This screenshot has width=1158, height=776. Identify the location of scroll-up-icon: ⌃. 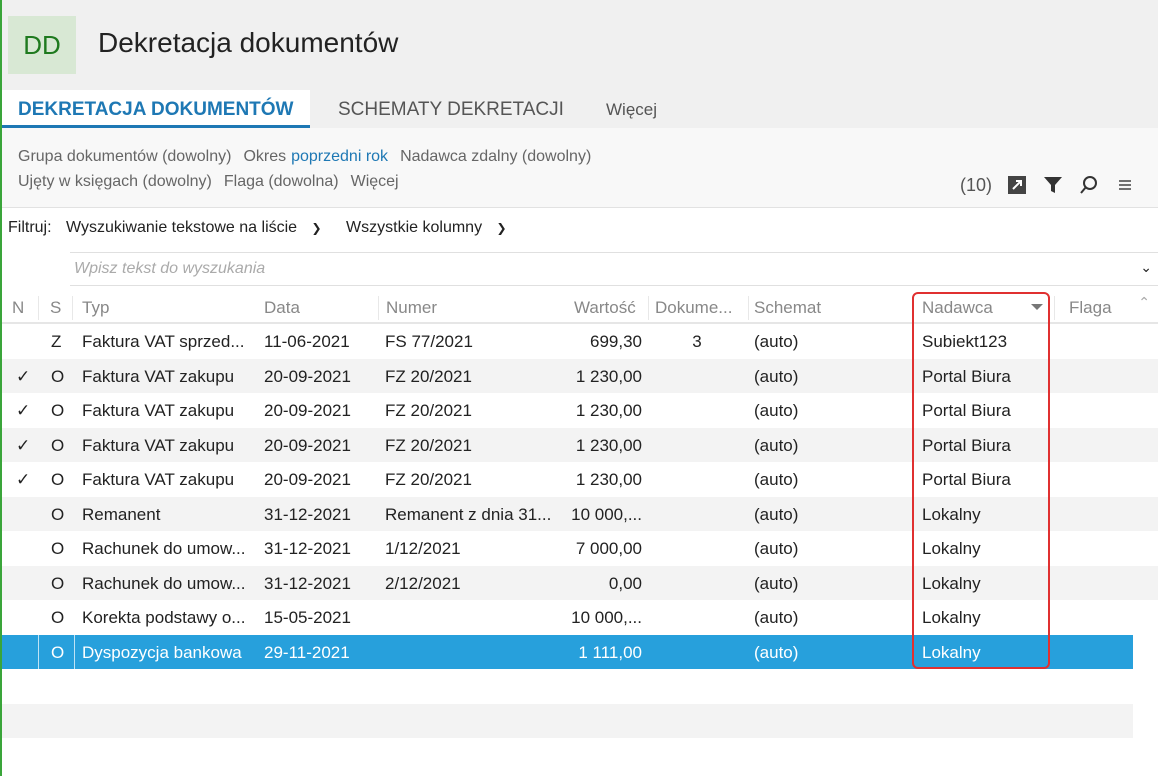
(1144, 302).